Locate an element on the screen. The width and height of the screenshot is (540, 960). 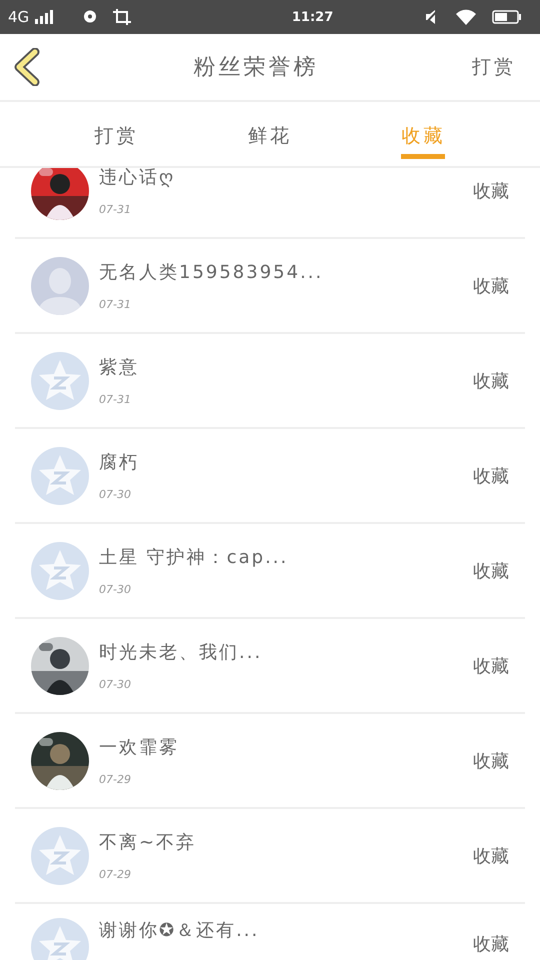
user-name: 一欢霏雾 is located at coordinates (139, 747).